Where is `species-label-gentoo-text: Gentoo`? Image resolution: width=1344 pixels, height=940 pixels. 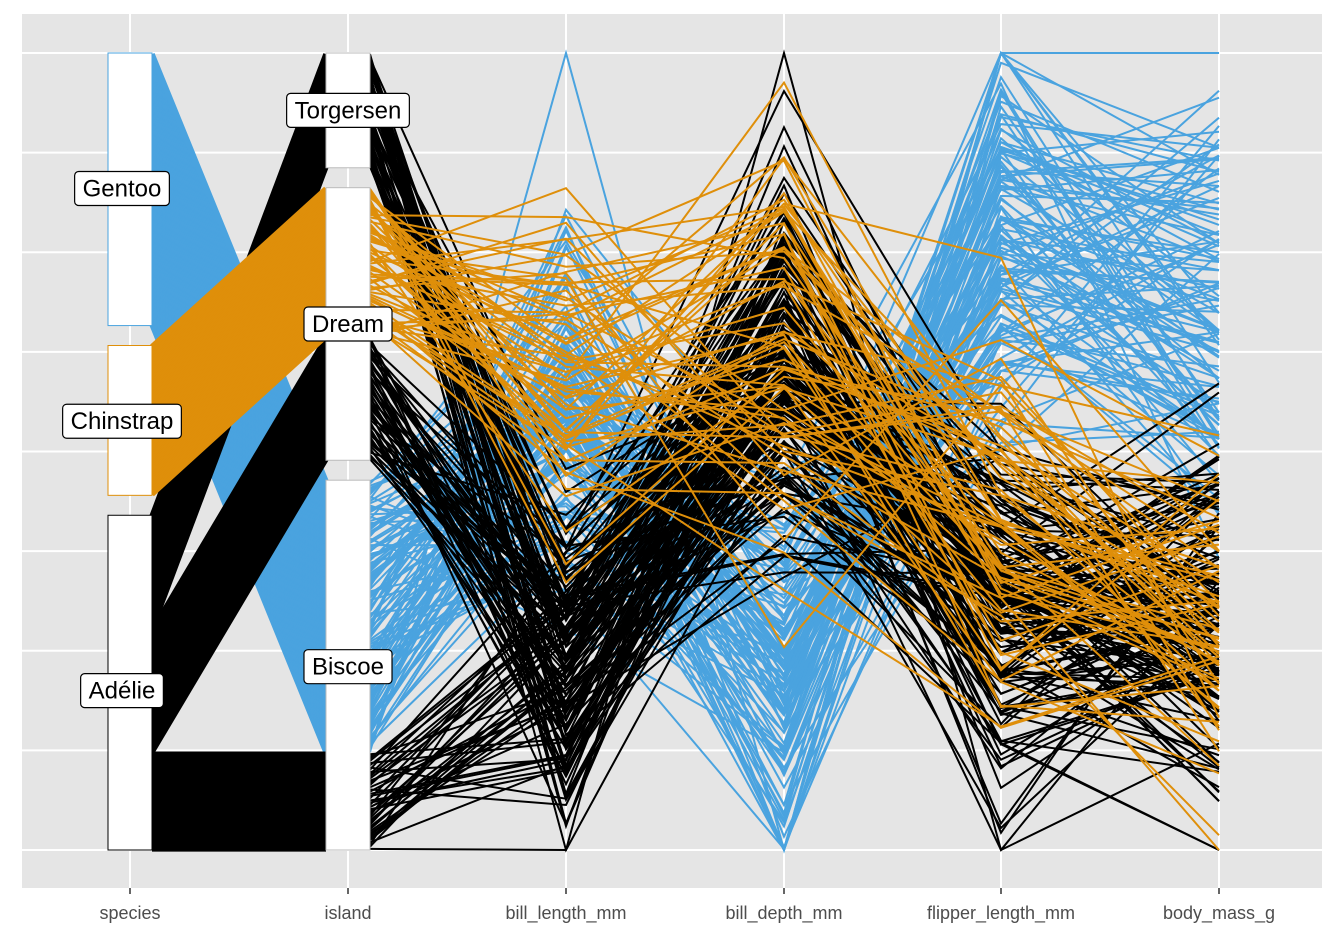
species-label-gentoo-text: Gentoo is located at coordinates (122, 188).